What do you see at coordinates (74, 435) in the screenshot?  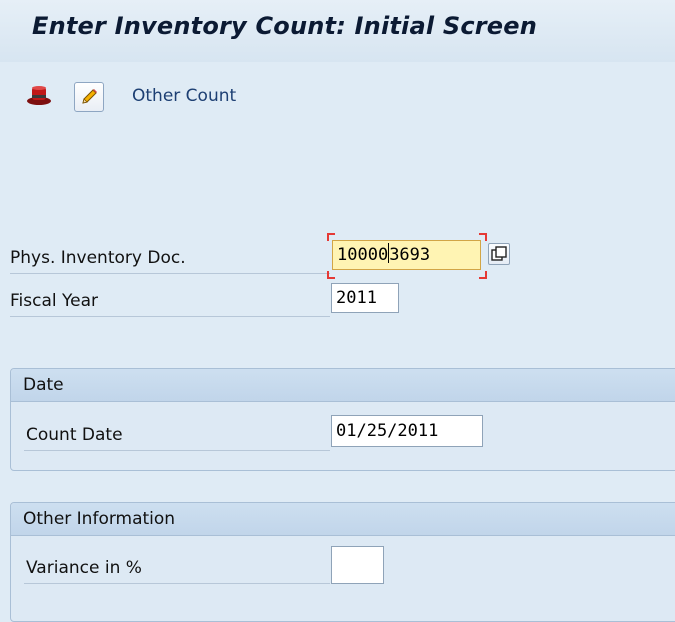 I see `count-date-label: Count Date` at bounding box center [74, 435].